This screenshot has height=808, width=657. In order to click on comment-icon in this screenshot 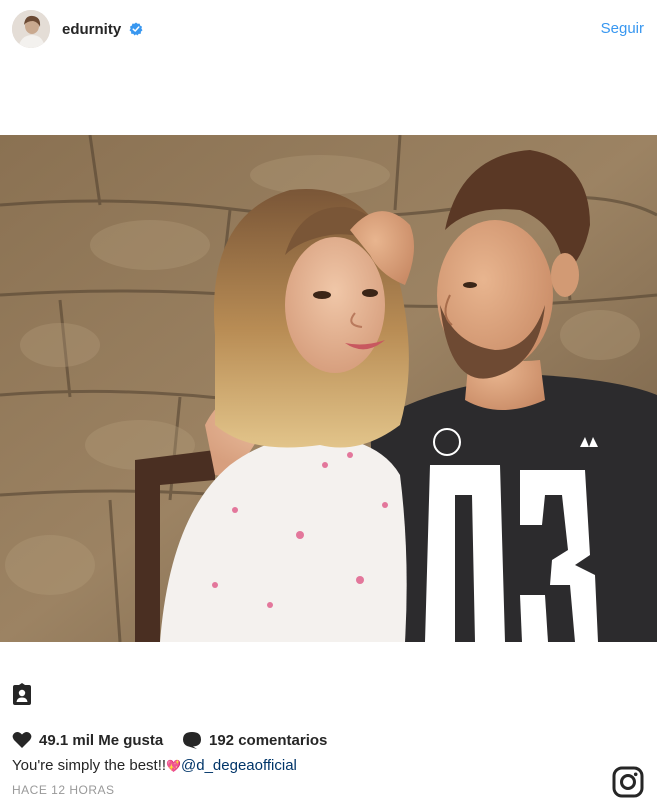, I will do `click(192, 740)`.